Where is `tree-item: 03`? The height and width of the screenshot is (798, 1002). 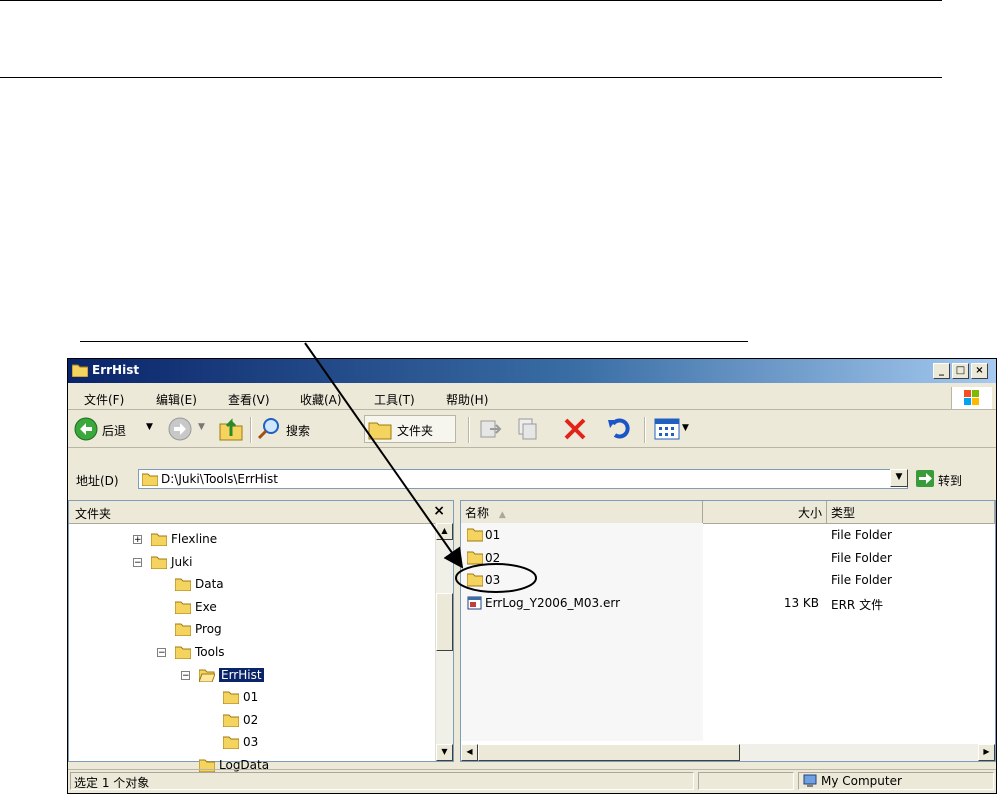
tree-item: 03 is located at coordinates (249, 743).